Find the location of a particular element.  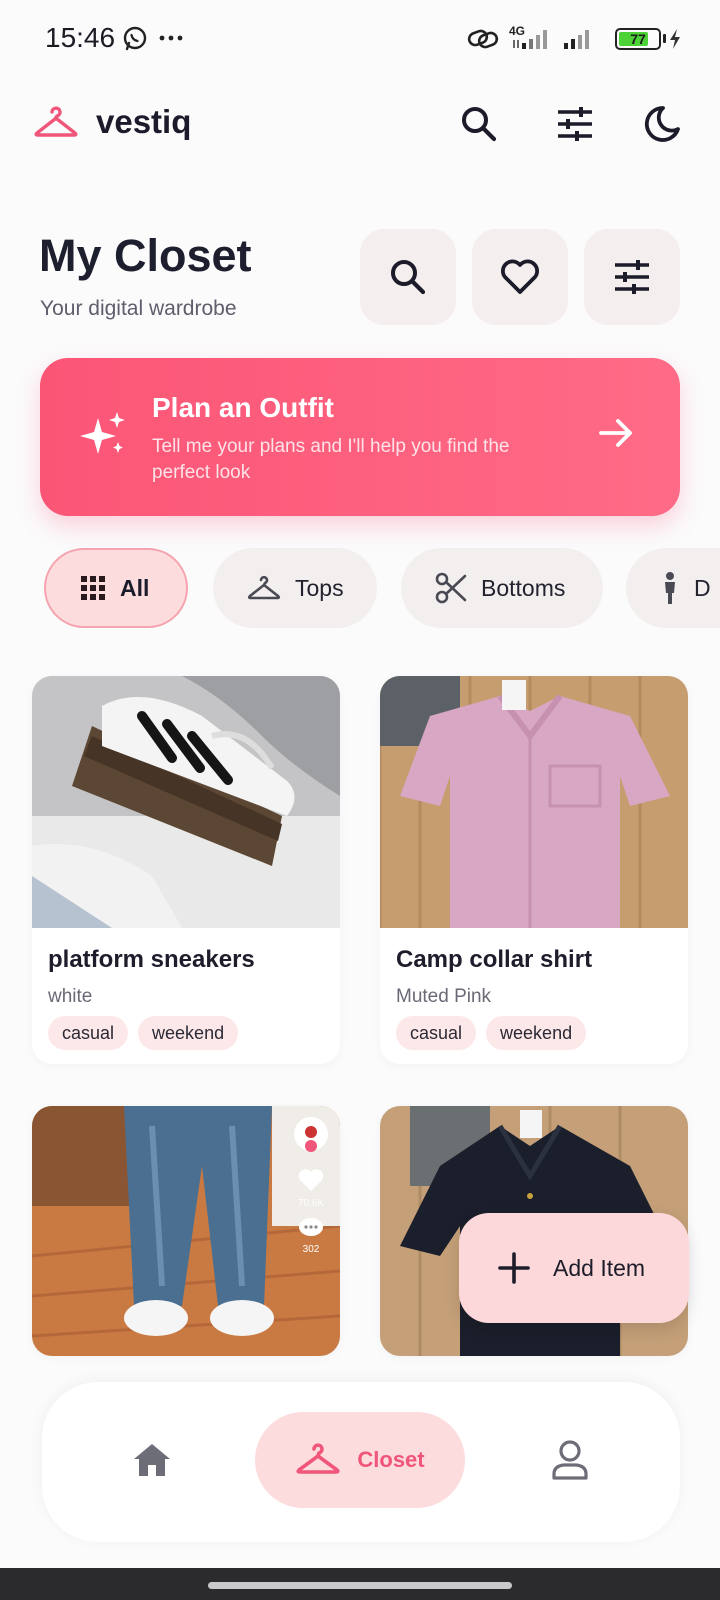

nav-profile is located at coordinates (570, 1460).